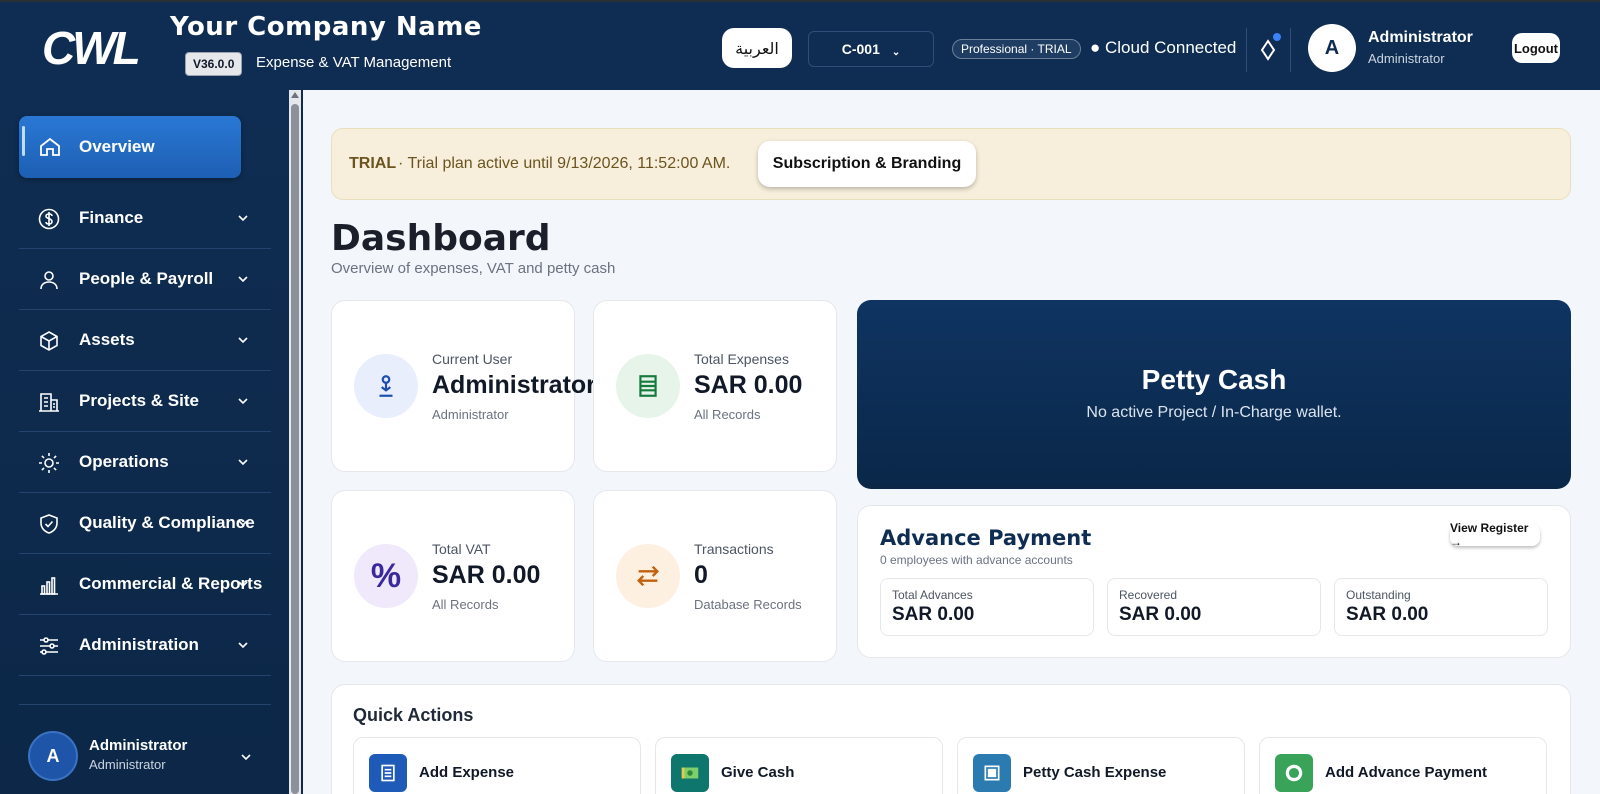 This screenshot has width=1600, height=794. I want to click on scrollbar-thumb, so click(295, 449).